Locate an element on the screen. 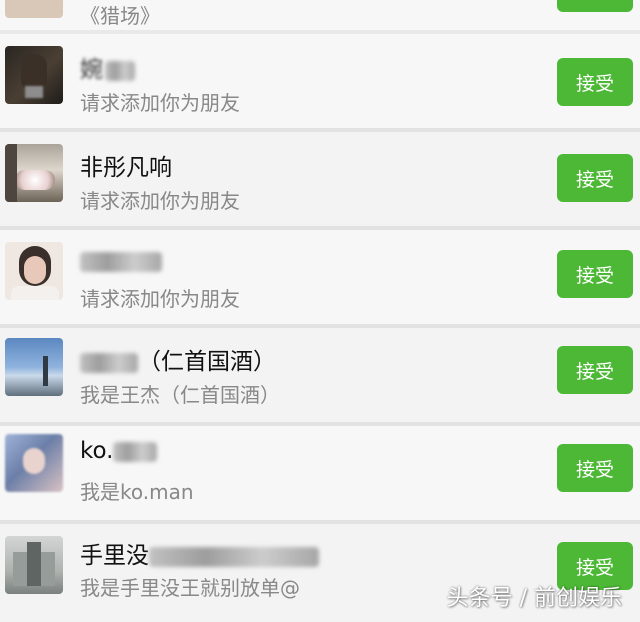 This screenshot has width=640, height=622. landscape-avatar is located at coordinates (34, 367).